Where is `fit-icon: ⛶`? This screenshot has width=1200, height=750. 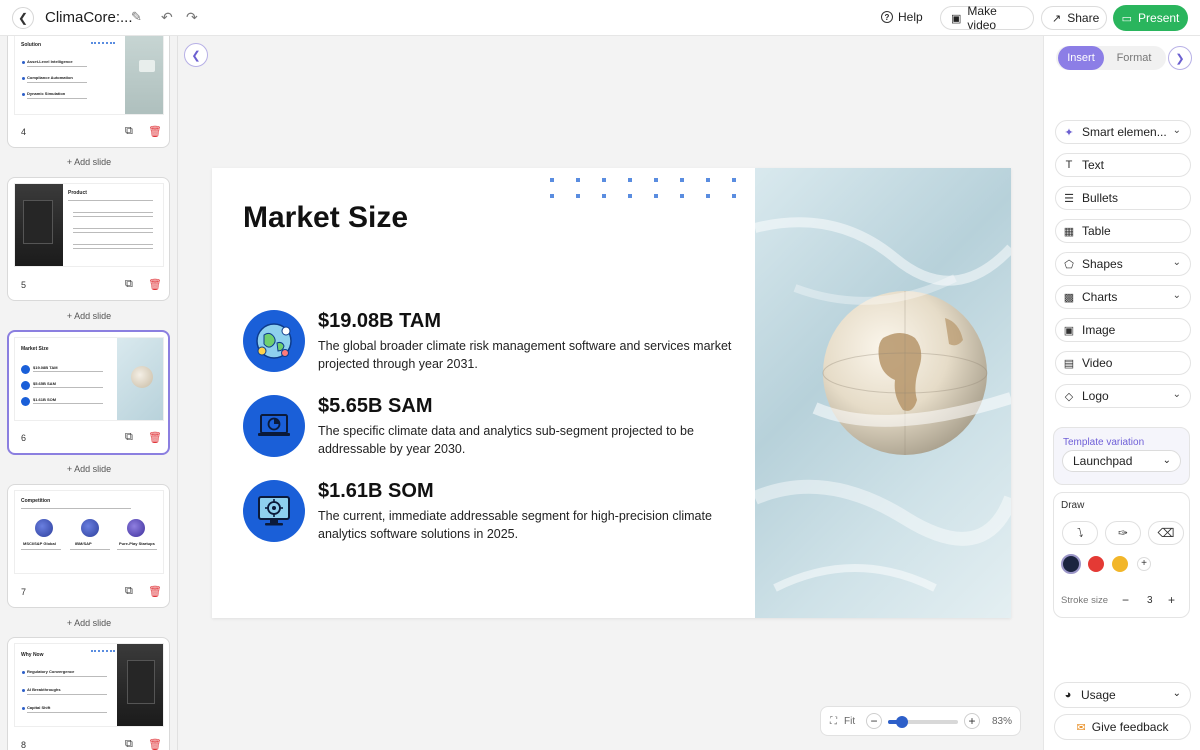
fit-icon: ⛶ is located at coordinates (833, 721).